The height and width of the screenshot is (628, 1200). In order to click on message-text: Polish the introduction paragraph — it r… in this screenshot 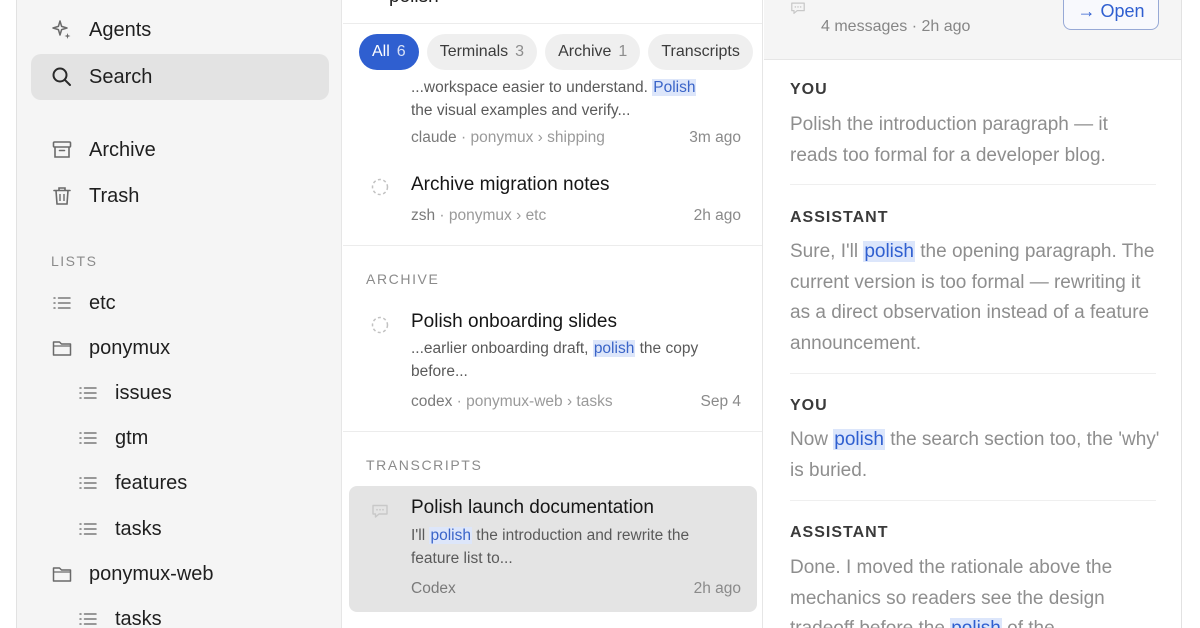, I will do `click(975, 140)`.